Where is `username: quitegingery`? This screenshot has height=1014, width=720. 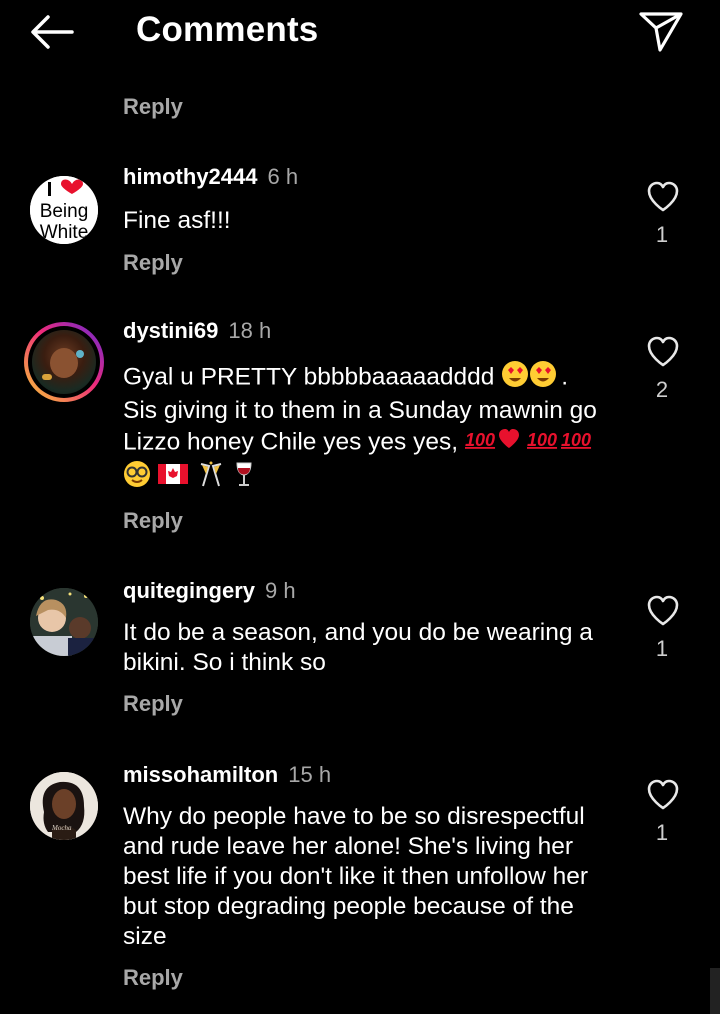
username: quitegingery is located at coordinates (189, 590).